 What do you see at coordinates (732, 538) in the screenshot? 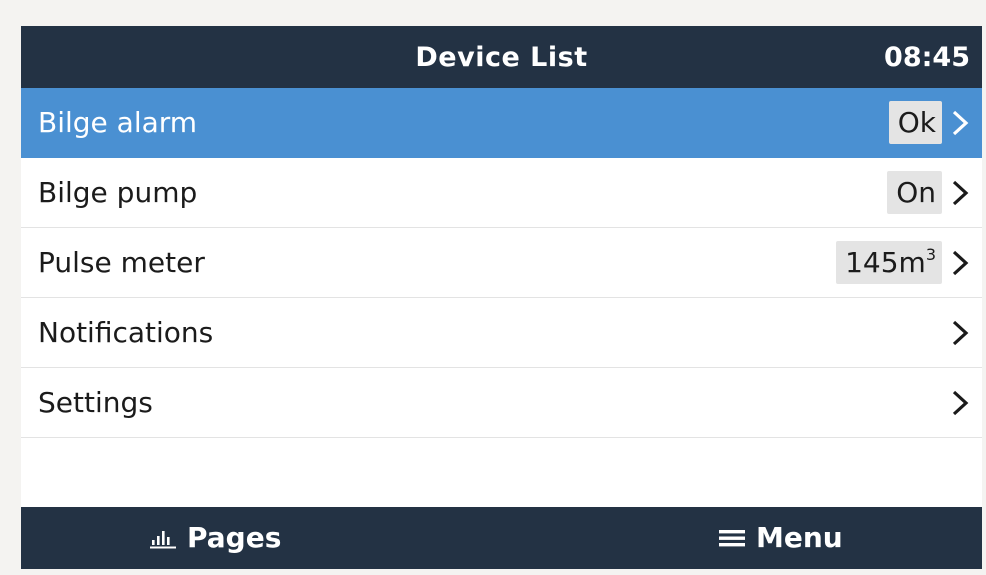
I see `hamburger-menu-icon` at bounding box center [732, 538].